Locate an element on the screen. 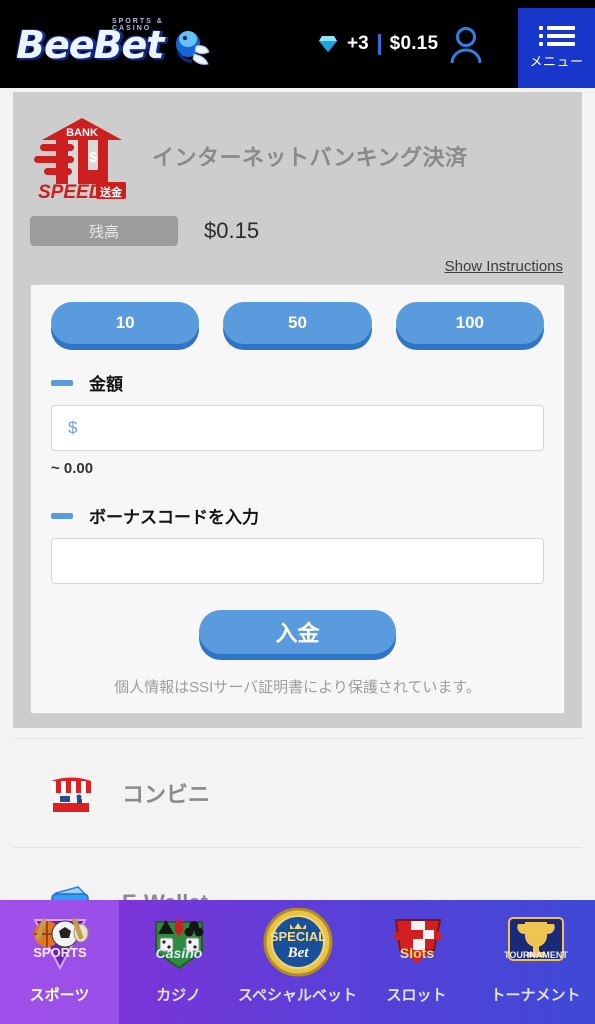  diamond-count: +3 is located at coordinates (358, 43).